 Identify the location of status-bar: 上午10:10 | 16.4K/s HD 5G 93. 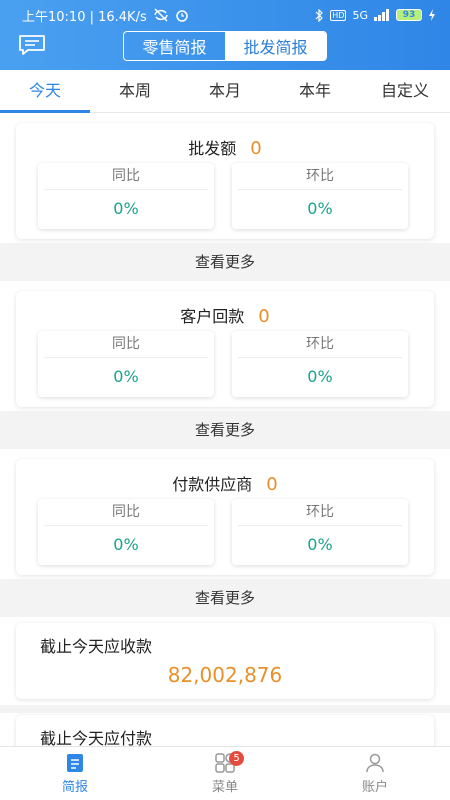
(225, 15).